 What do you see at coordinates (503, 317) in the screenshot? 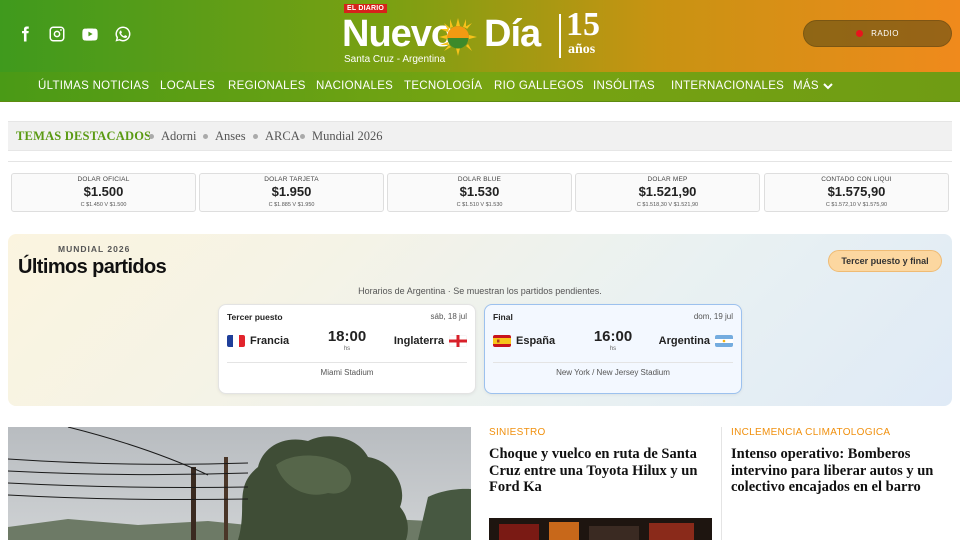
I see `match-phase: Final` at bounding box center [503, 317].